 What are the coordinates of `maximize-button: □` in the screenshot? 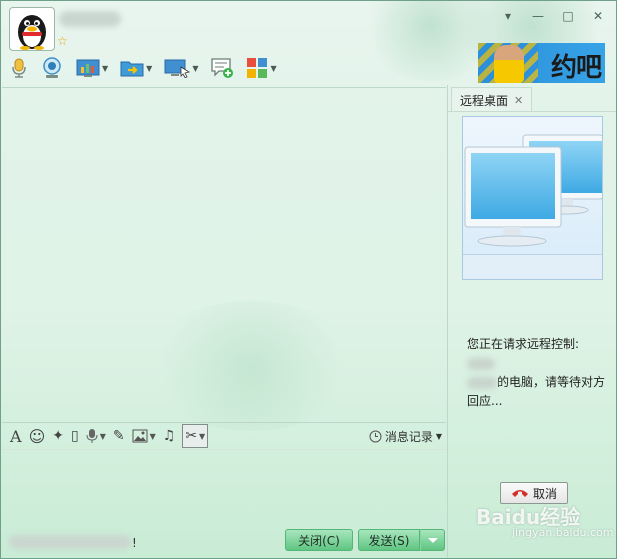 It's located at (568, 16).